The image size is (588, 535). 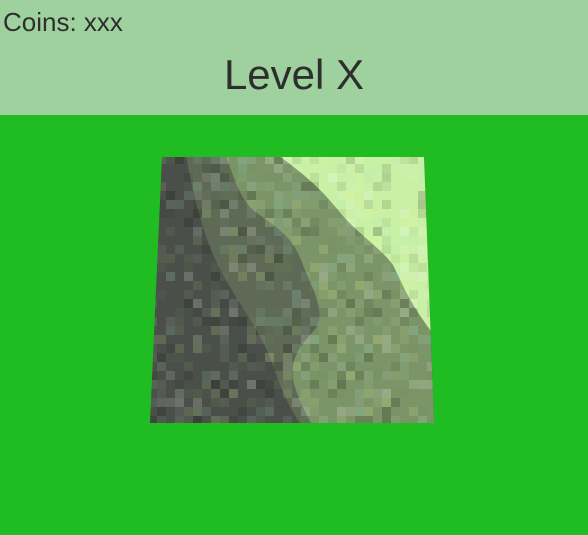 What do you see at coordinates (63, 22) in the screenshot?
I see `coins-counter: Coins: xxx` at bounding box center [63, 22].